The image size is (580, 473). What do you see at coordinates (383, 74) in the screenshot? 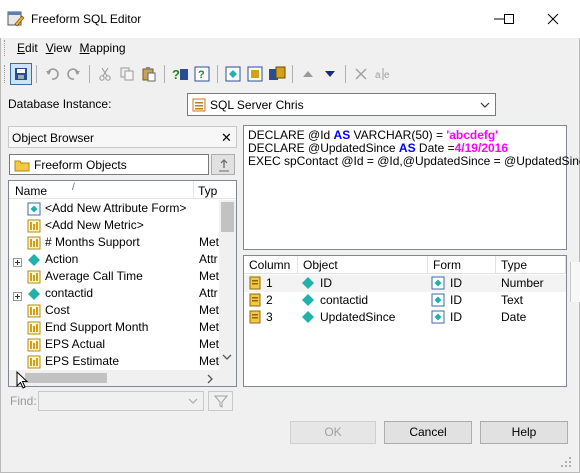
I see `rename-icon: ae` at bounding box center [383, 74].